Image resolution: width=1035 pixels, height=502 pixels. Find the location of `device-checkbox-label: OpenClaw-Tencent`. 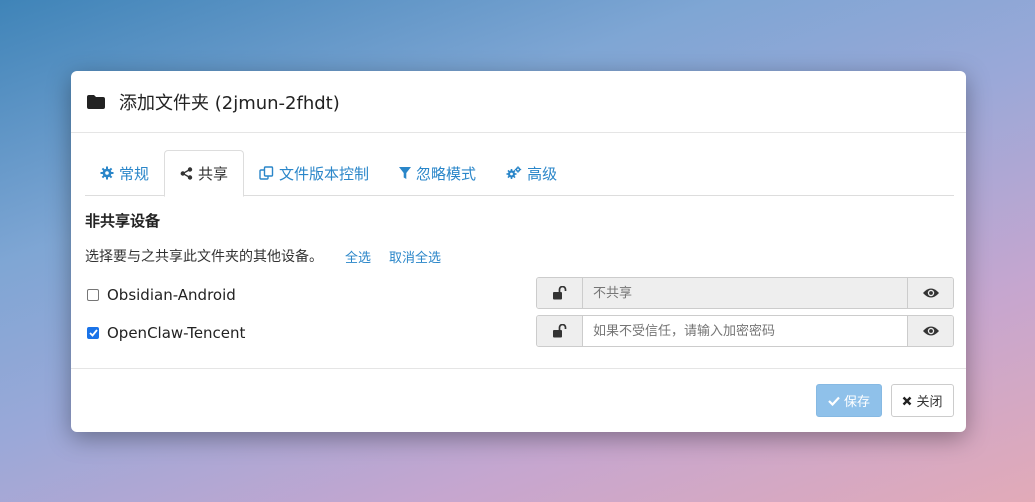

device-checkbox-label: OpenClaw-Tencent is located at coordinates (166, 333).